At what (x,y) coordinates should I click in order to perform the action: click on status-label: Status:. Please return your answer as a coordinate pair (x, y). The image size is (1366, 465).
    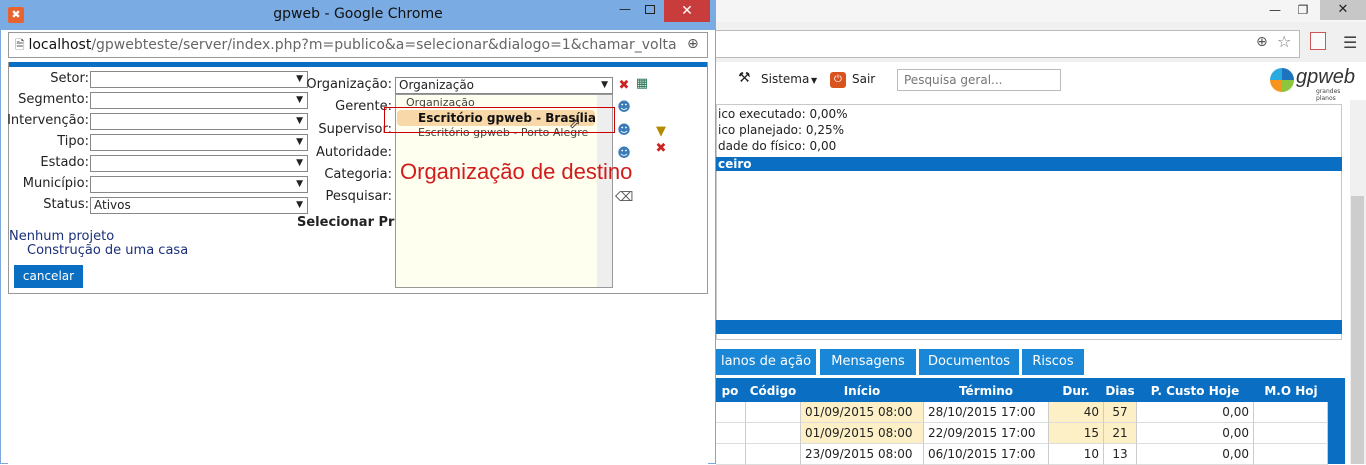
    Looking at the image, I should click on (66, 204).